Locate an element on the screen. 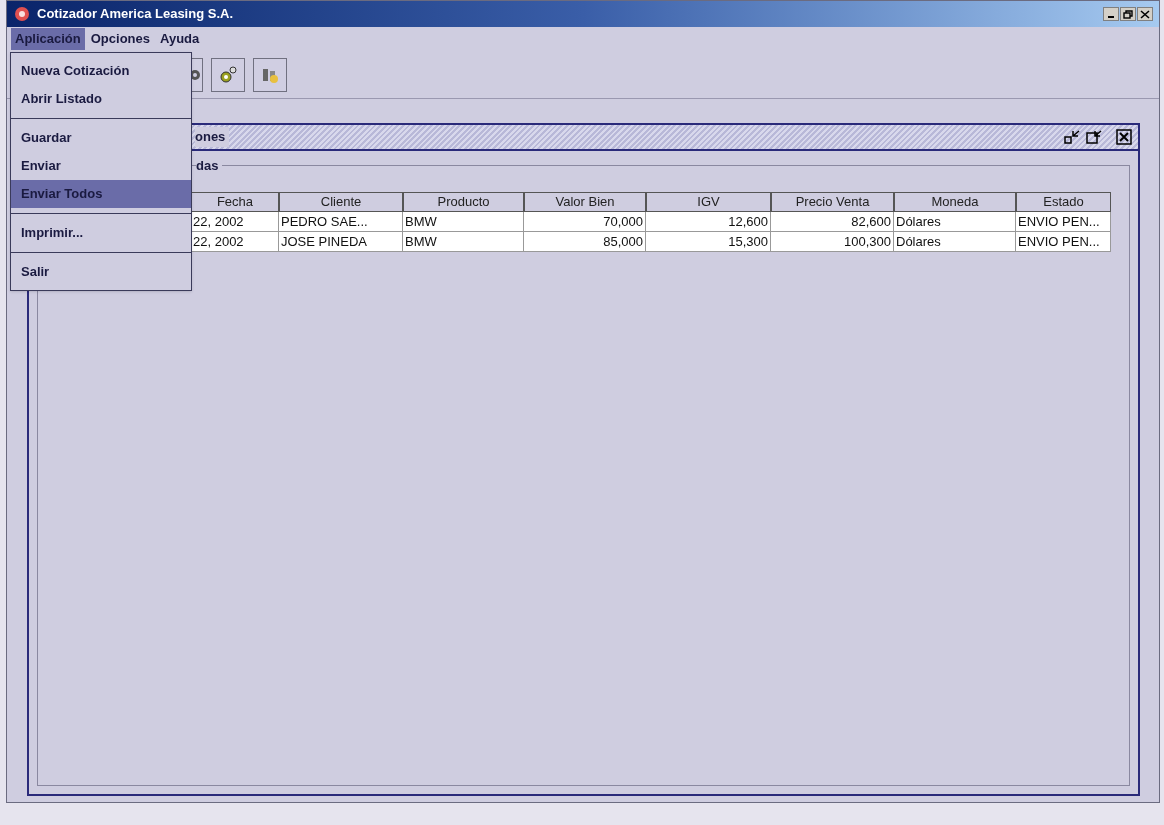 The width and height of the screenshot is (1164, 825). column-header: Producto is located at coordinates (463, 202).